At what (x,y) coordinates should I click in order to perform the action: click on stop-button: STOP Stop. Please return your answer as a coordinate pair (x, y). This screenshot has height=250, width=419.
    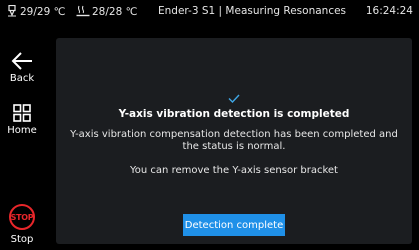
    Looking at the image, I should click on (22, 224).